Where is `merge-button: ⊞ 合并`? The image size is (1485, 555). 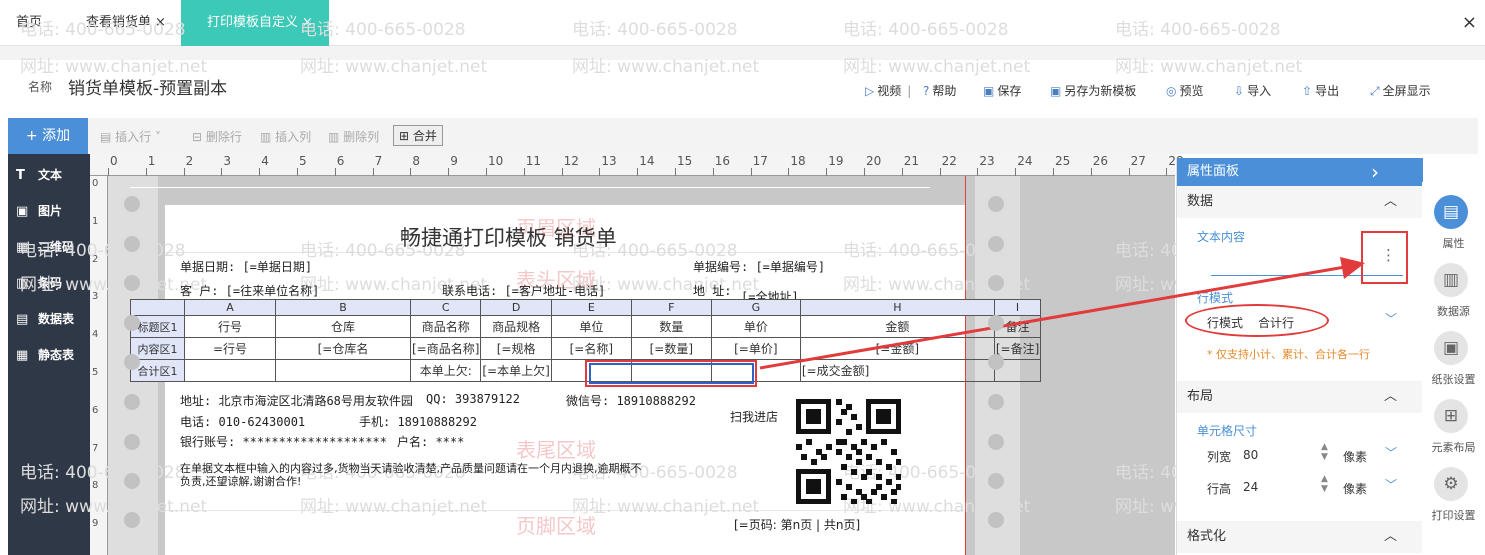 merge-button: ⊞ 合并 is located at coordinates (418, 135).